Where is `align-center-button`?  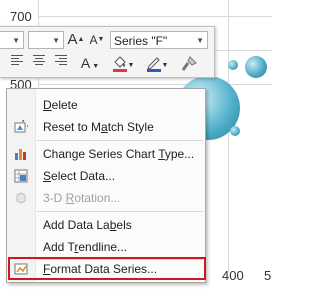
align-center-button is located at coordinates (39, 63).